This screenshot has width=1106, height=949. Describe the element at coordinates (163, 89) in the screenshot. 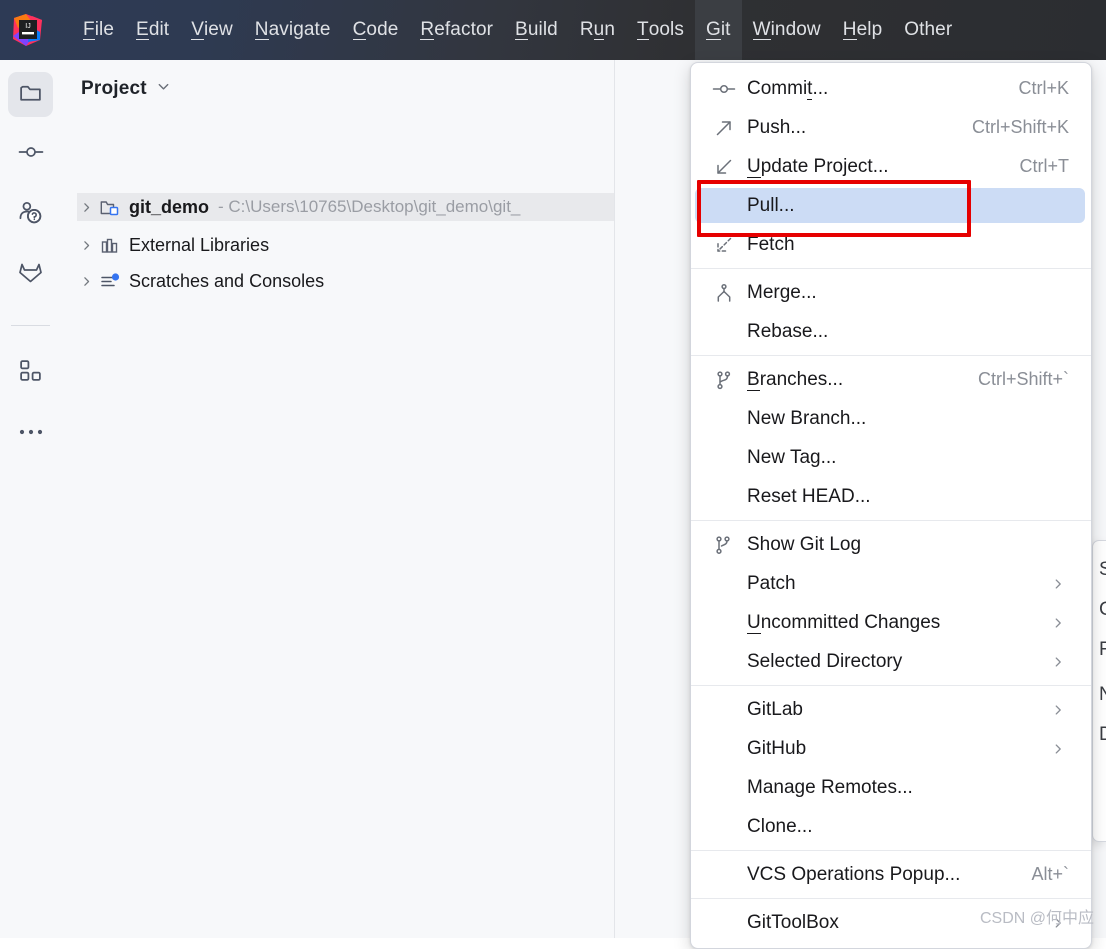

I see `chevron-down-icon` at that location.